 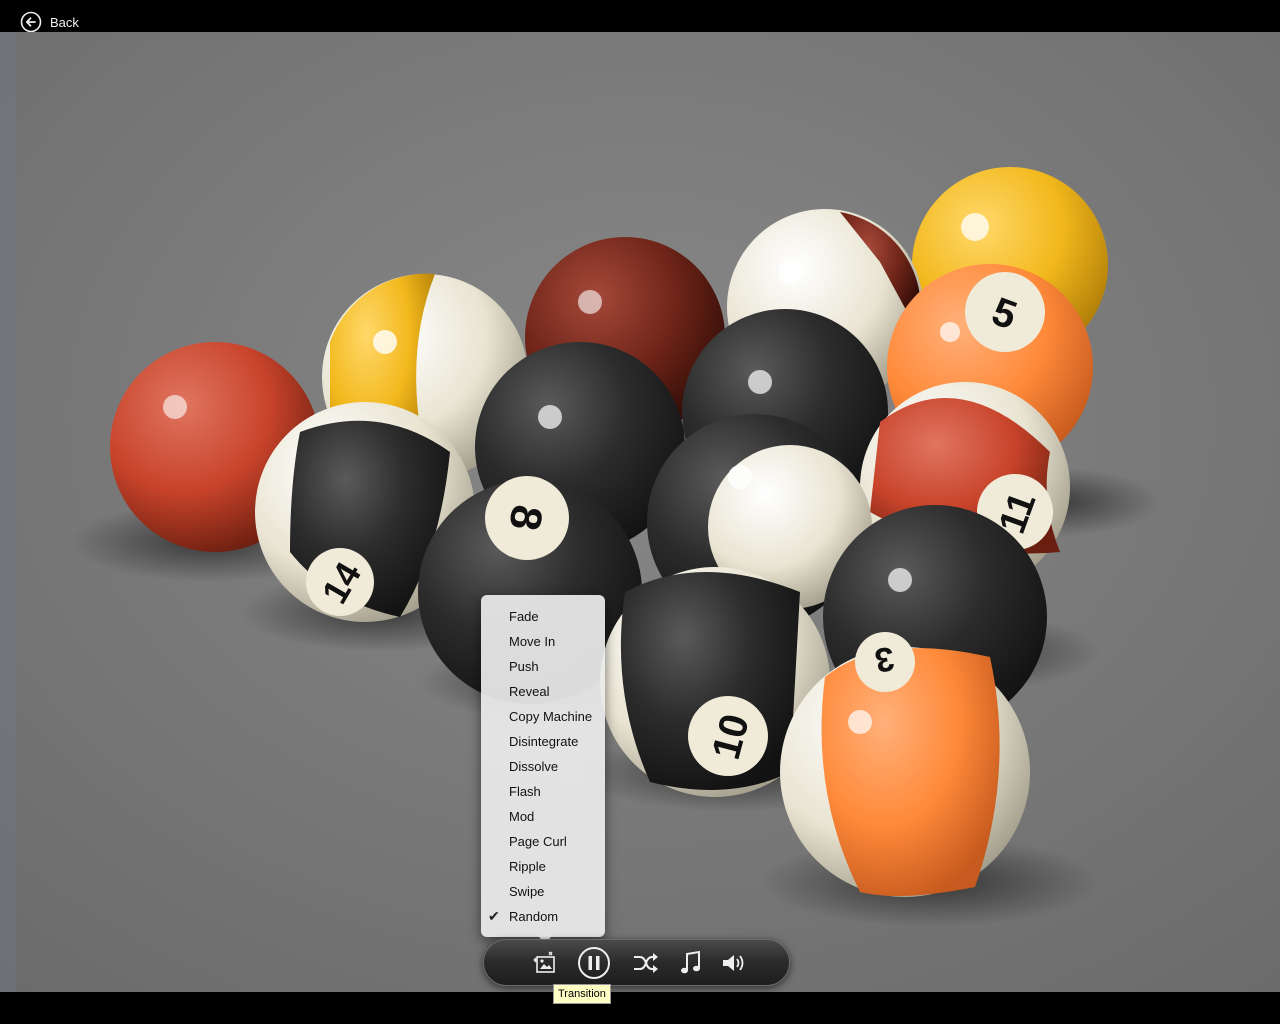 What do you see at coordinates (543, 666) in the screenshot?
I see `menu-item-push: Push` at bounding box center [543, 666].